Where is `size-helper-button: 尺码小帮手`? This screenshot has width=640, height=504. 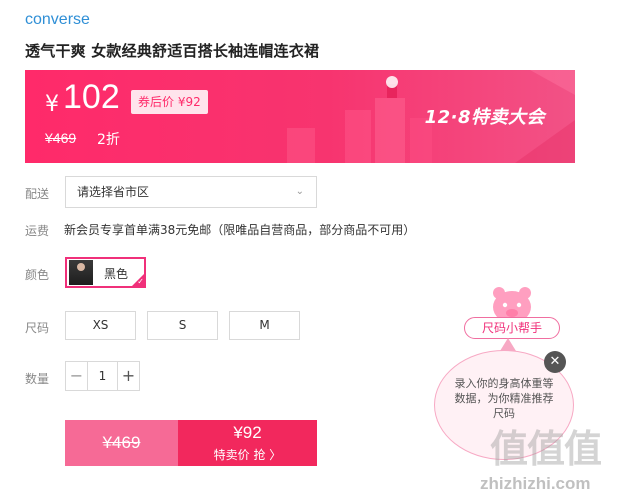
size-helper-button: 尺码小帮手 is located at coordinates (512, 328).